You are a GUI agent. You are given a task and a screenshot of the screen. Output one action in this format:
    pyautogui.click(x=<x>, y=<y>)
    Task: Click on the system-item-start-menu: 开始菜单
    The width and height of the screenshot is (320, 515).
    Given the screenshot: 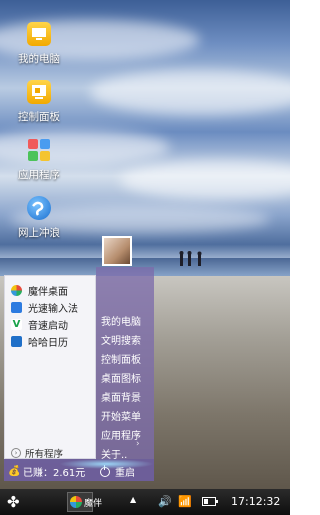 What is the action you would take?
    pyautogui.click(x=121, y=415)
    